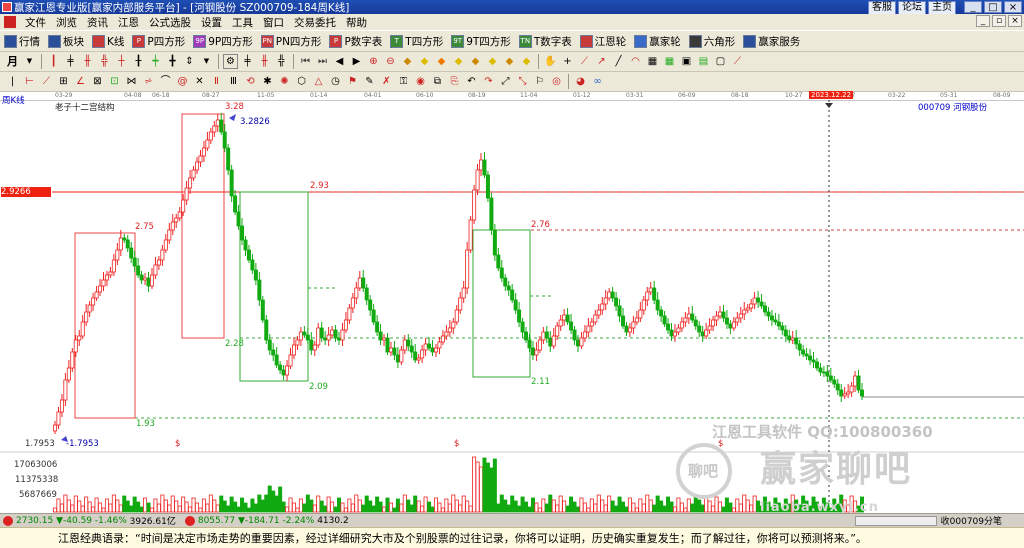  Describe the element at coordinates (526, 61) in the screenshot. I see `diamond-yellow-icon: ◆` at that location.